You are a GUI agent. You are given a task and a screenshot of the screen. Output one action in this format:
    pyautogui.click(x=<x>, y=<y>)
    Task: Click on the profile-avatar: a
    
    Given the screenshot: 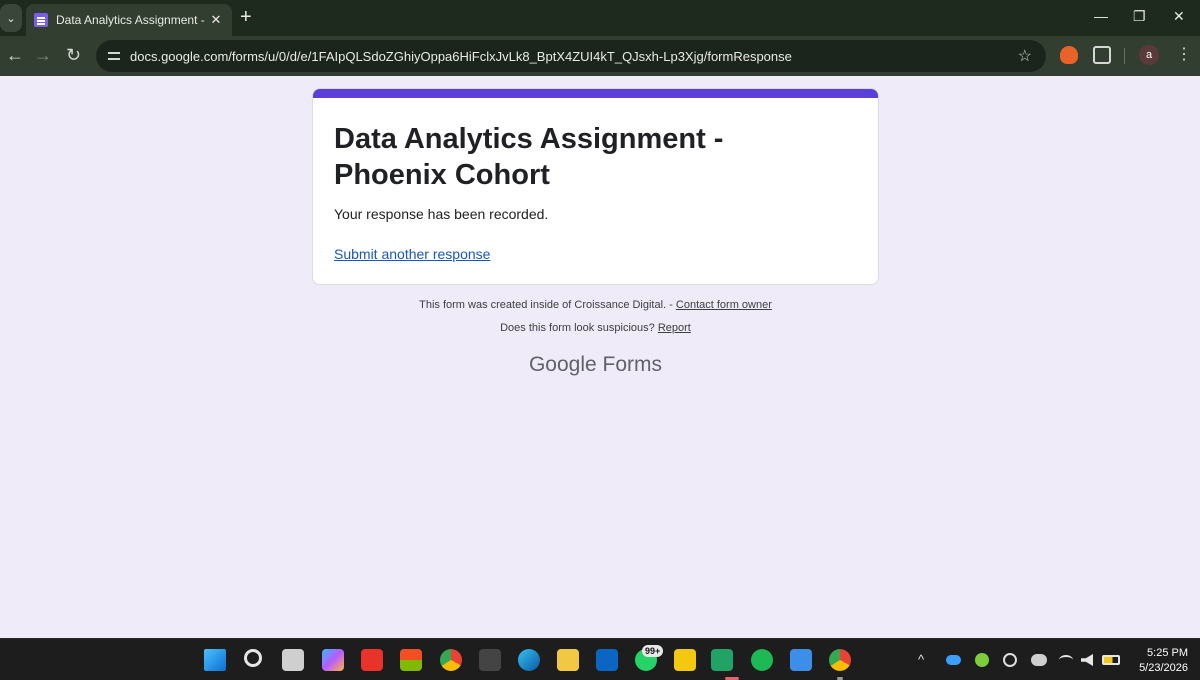 What is the action you would take?
    pyautogui.click(x=1149, y=55)
    